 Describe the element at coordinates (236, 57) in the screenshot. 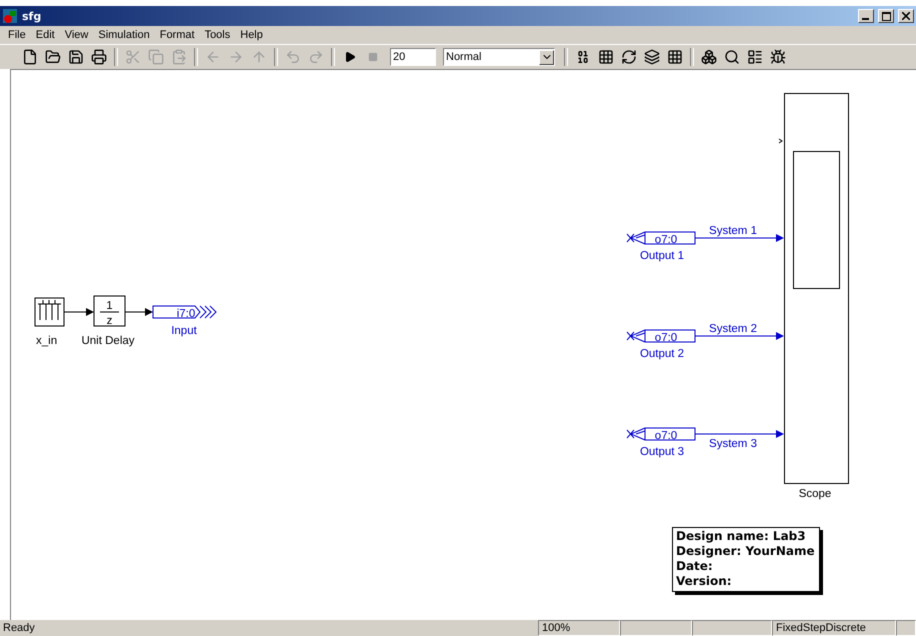

I see `forward-icon` at that location.